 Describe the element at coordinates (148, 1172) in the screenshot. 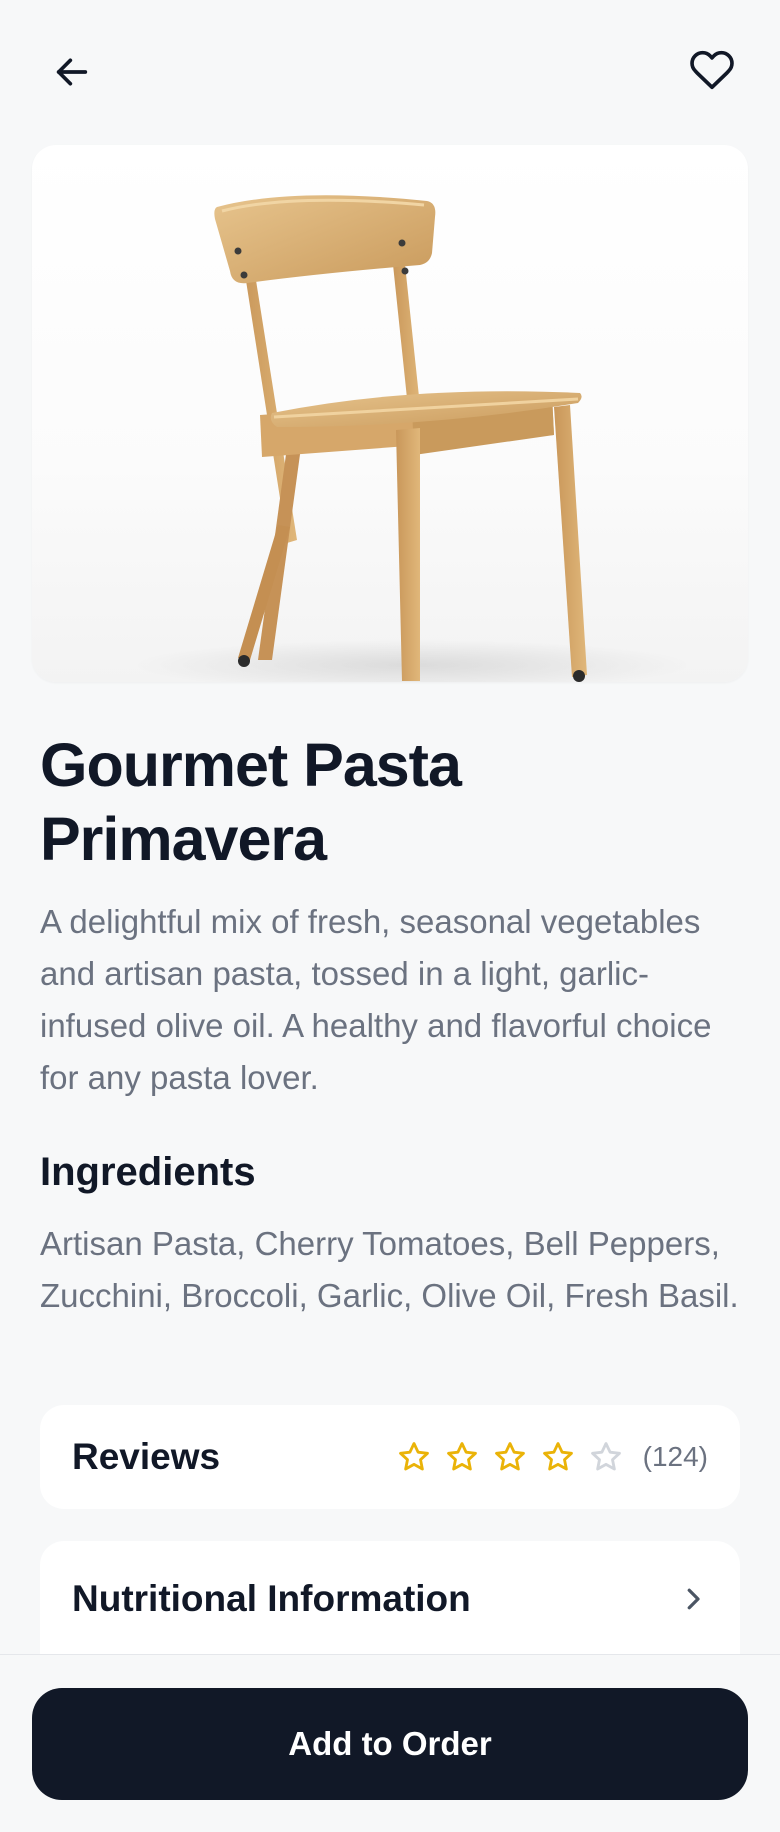

I see `ingredients-heading: Ingredients` at that location.